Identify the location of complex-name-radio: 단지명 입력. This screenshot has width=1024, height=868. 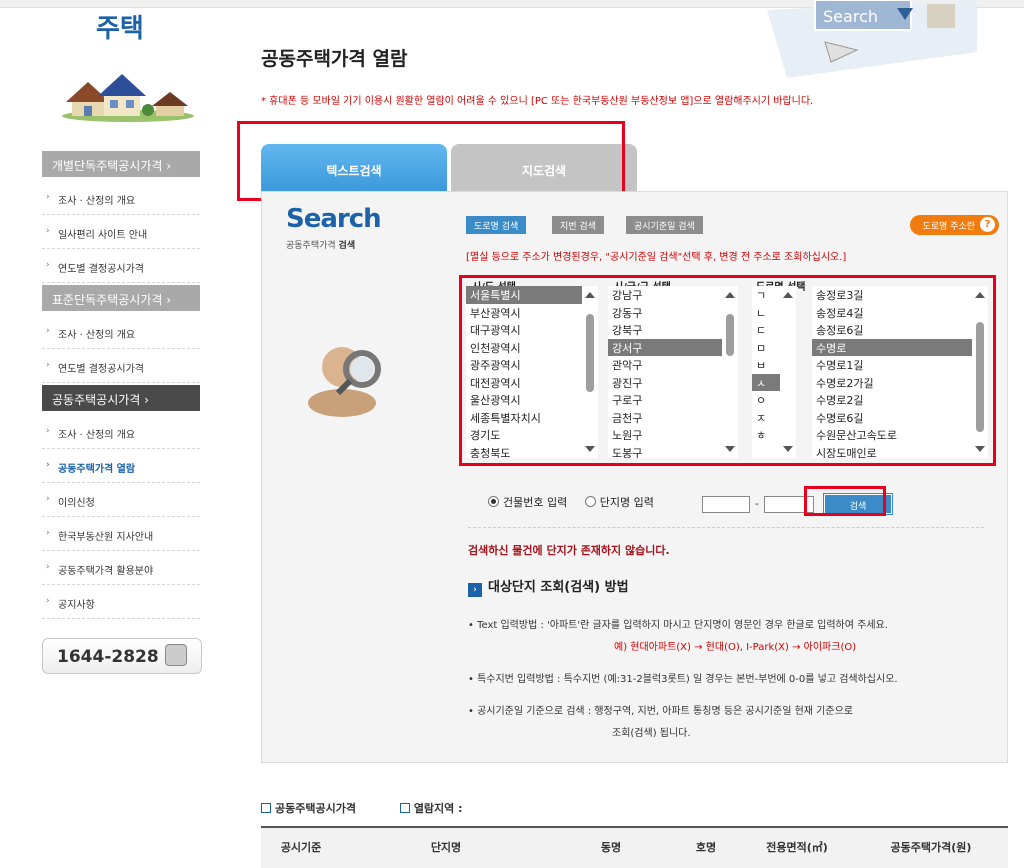
(619, 502).